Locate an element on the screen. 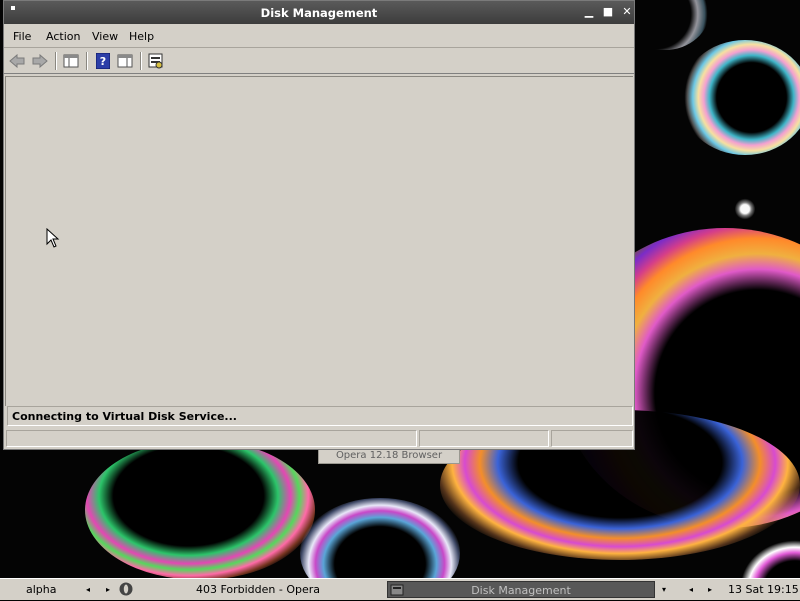 This screenshot has width=800, height=601. status-bar is located at coordinates (319, 439).